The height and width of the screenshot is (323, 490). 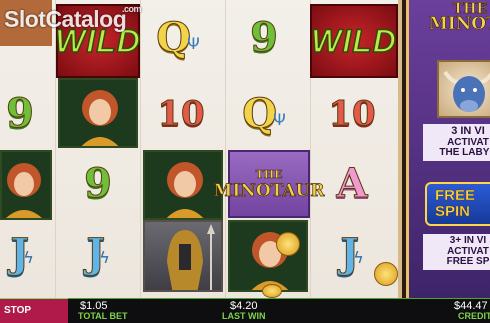 I want to click on last-win-label: LAST WIN, so click(x=244, y=316).